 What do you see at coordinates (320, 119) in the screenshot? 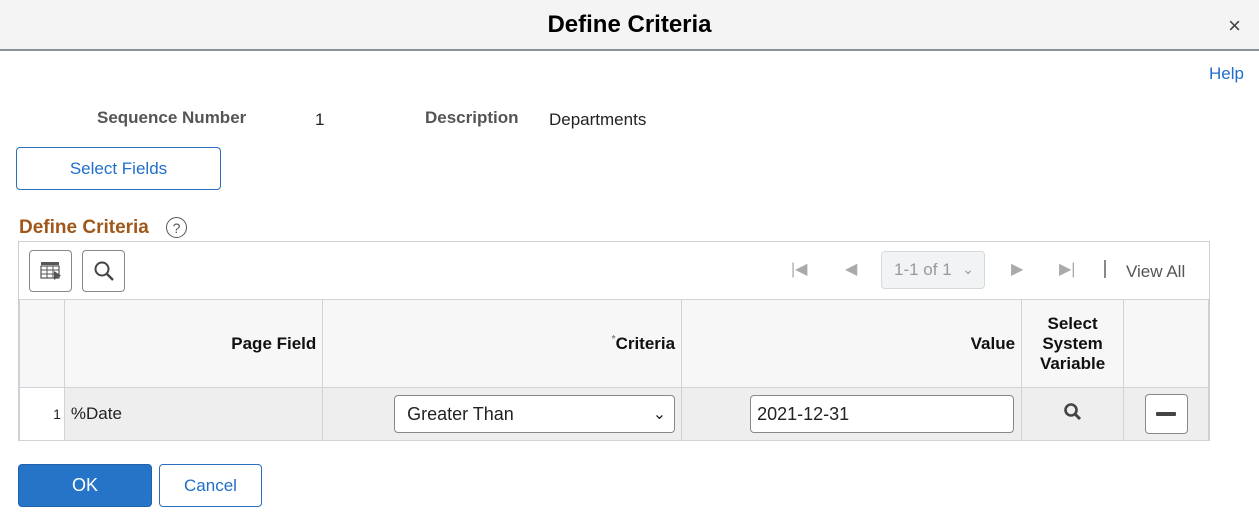
I see `sequence-number-value: 1` at bounding box center [320, 119].